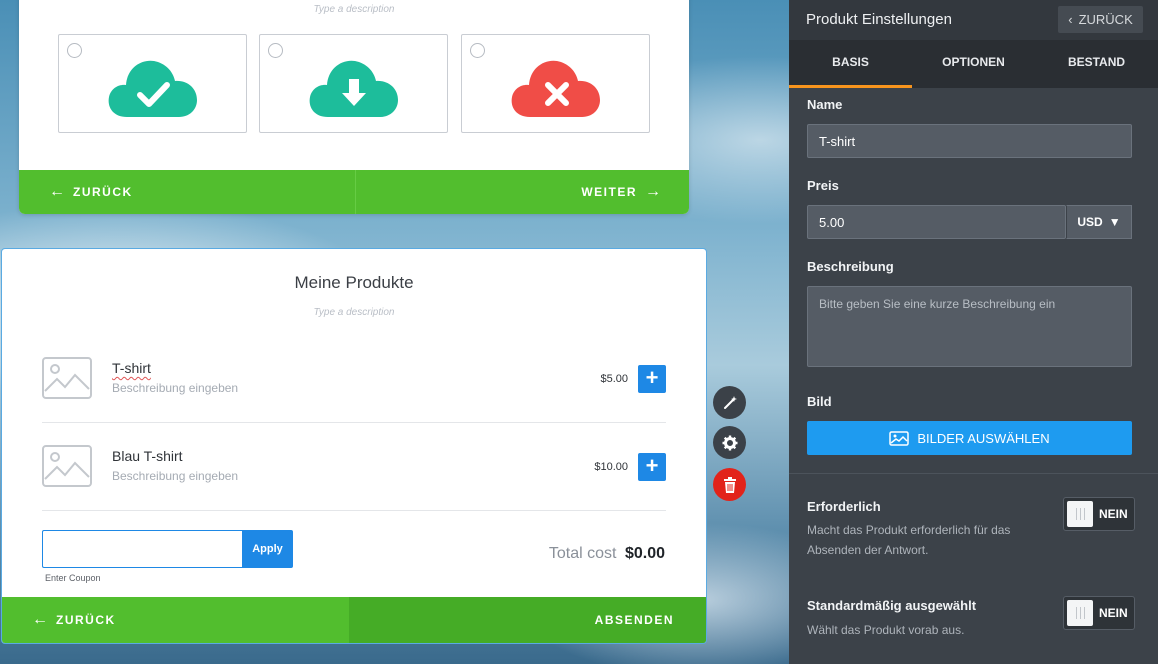 The height and width of the screenshot is (664, 1158). I want to click on arrow-right-icon: →, so click(653, 191).